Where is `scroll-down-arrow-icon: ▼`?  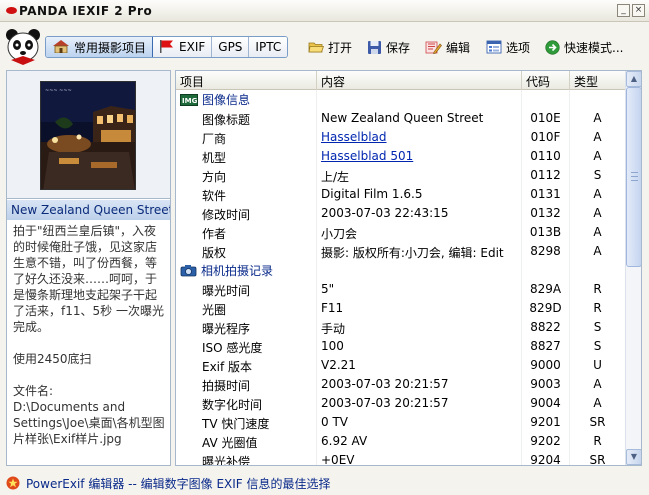 scroll-down-arrow-icon: ▼ is located at coordinates (633, 457).